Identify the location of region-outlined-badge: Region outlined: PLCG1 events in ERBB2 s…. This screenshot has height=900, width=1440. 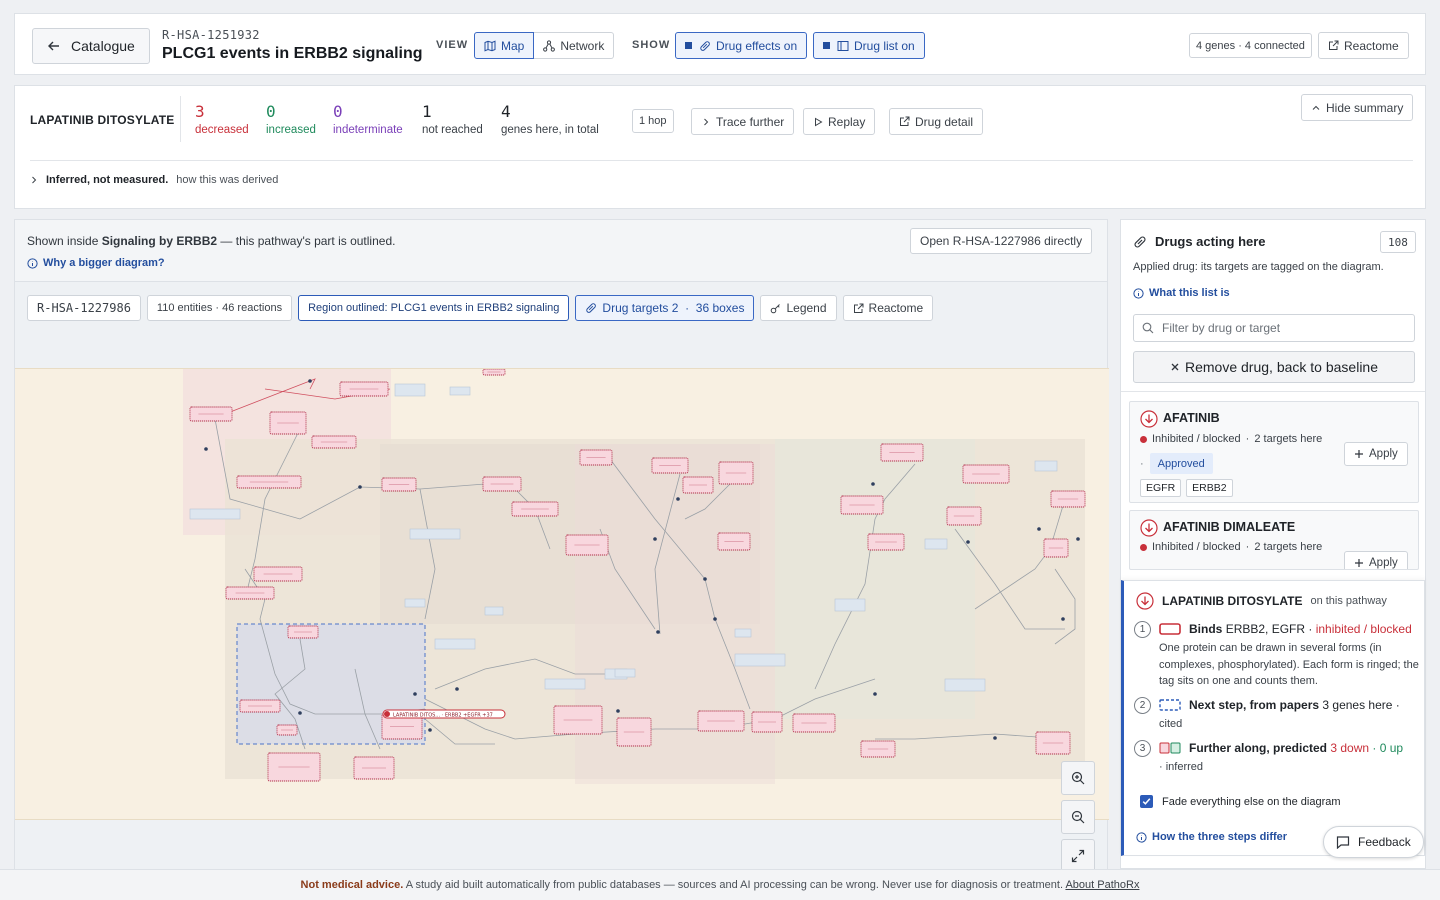
(434, 308).